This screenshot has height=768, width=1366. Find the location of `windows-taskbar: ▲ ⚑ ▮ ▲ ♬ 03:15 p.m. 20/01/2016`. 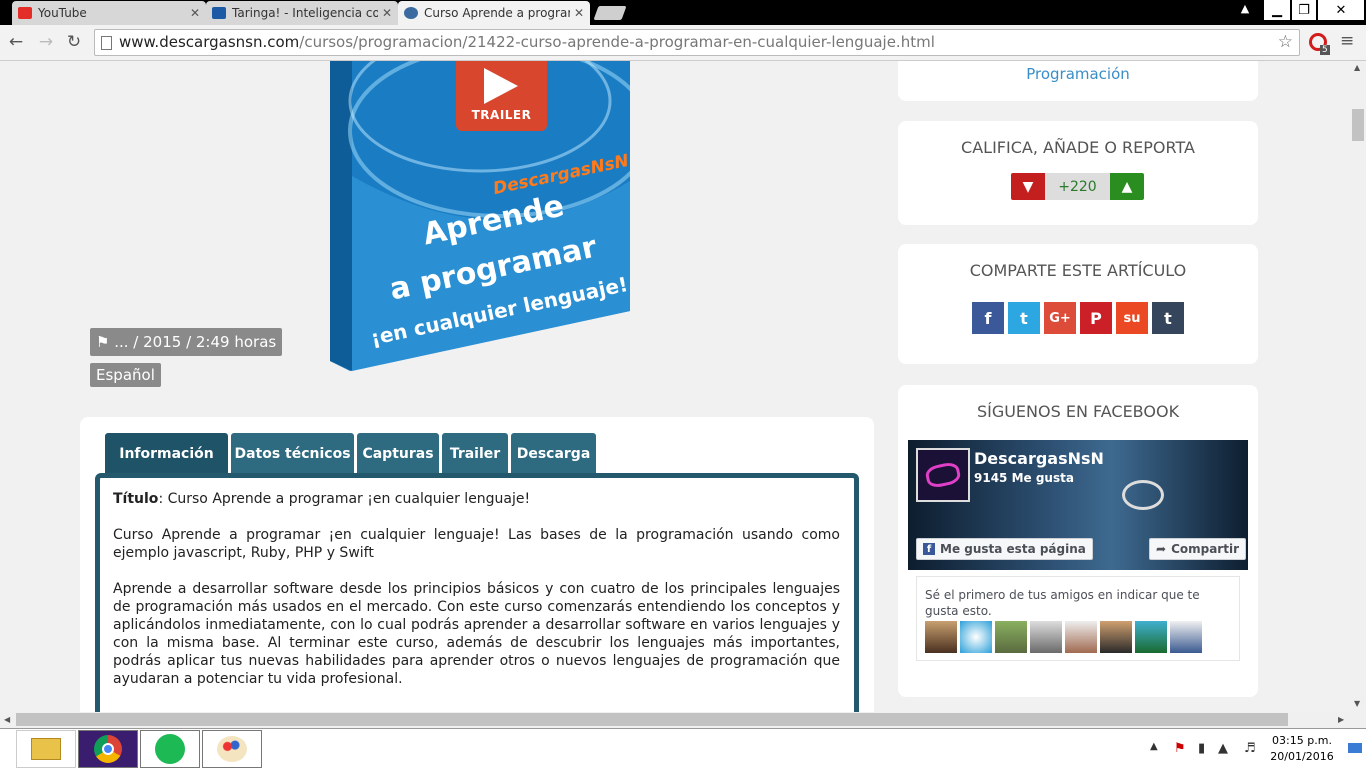

windows-taskbar: ▲ ⚑ ▮ ▲ ♬ 03:15 p.m. 20/01/2016 is located at coordinates (683, 748).